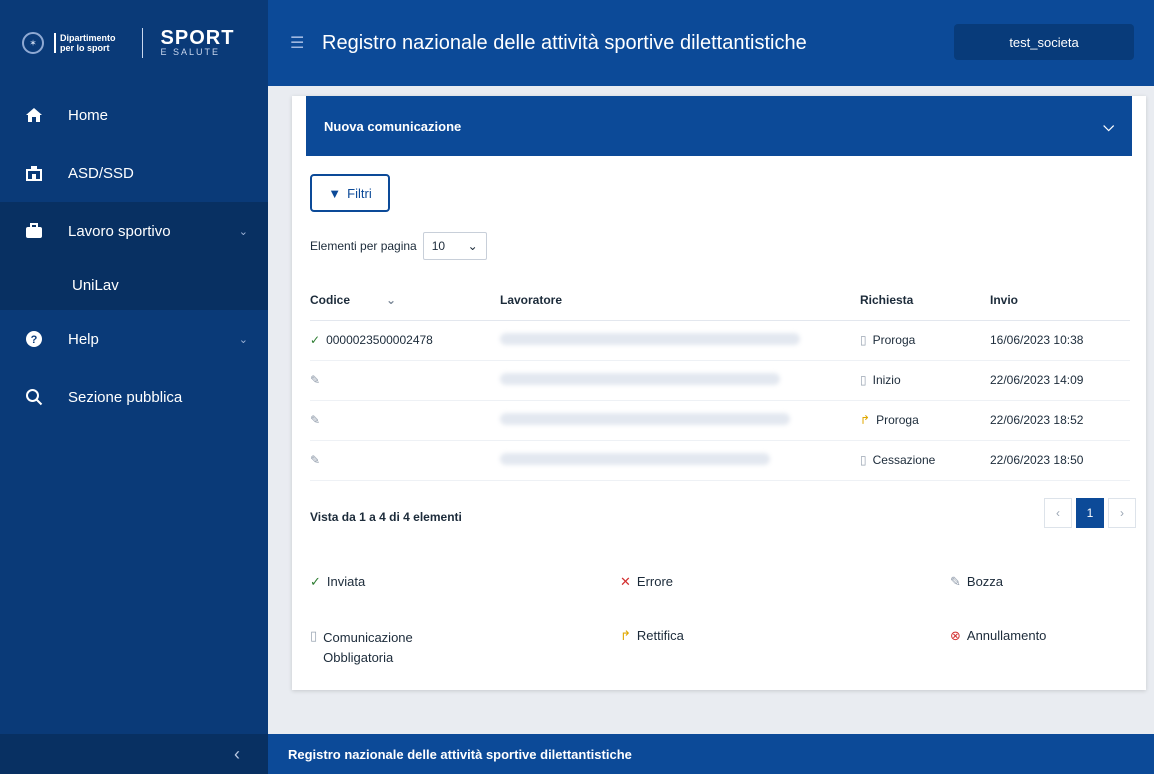 Image resolution: width=1154 pixels, height=774 pixels. Describe the element at coordinates (680, 300) in the screenshot. I see `column-header-lavoratore: Lavoratore` at that location.